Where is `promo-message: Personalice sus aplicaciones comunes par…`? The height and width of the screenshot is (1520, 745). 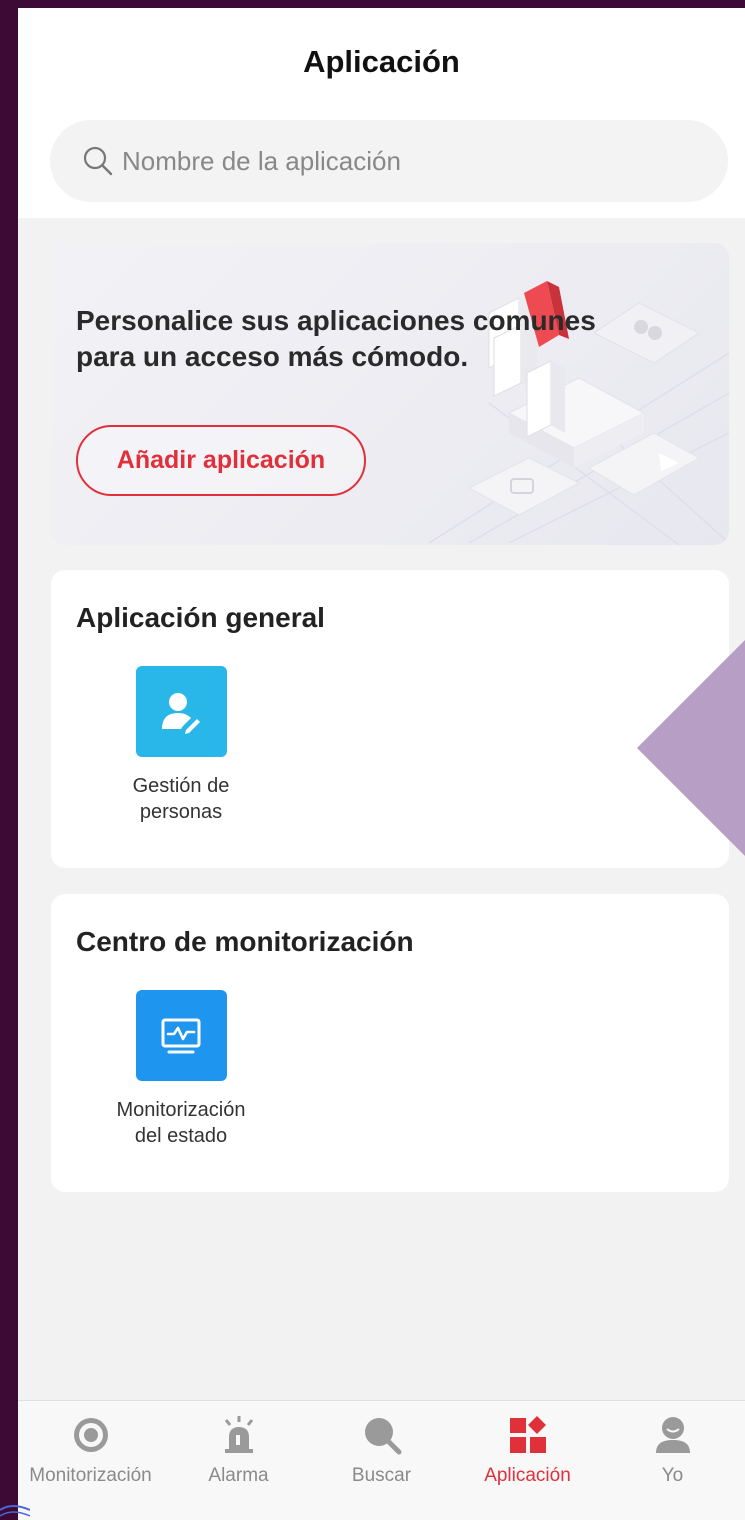 promo-message: Personalice sus aplicaciones comunes par… is located at coordinates (376, 339).